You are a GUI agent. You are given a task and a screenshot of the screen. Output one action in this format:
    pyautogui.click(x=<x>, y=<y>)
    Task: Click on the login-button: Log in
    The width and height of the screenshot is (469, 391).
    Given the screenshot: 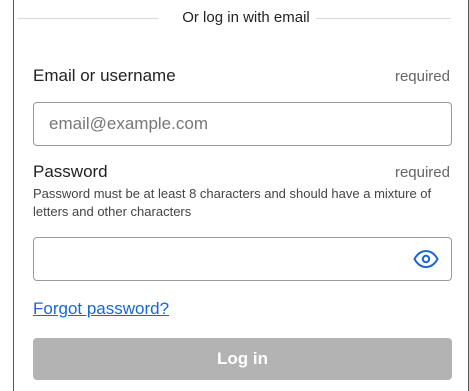 What is the action you would take?
    pyautogui.click(x=242, y=359)
    